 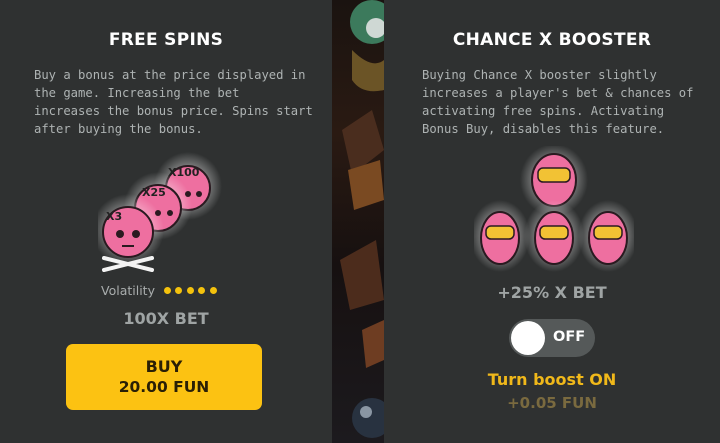 I want to click on boost-toggle: OFF, so click(x=552, y=338).